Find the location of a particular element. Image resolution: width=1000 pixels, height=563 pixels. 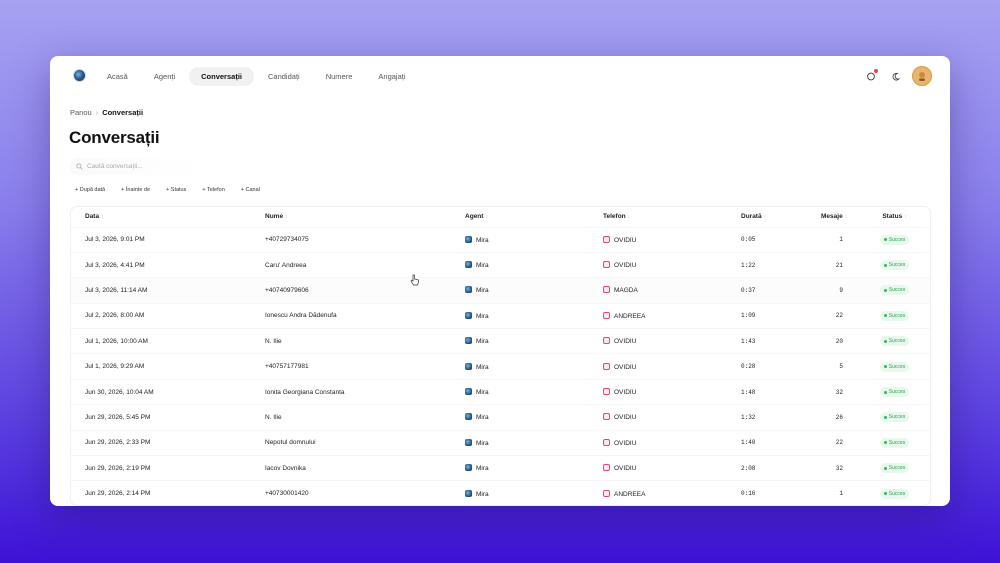

cell-messages: 26 is located at coordinates (832, 417).